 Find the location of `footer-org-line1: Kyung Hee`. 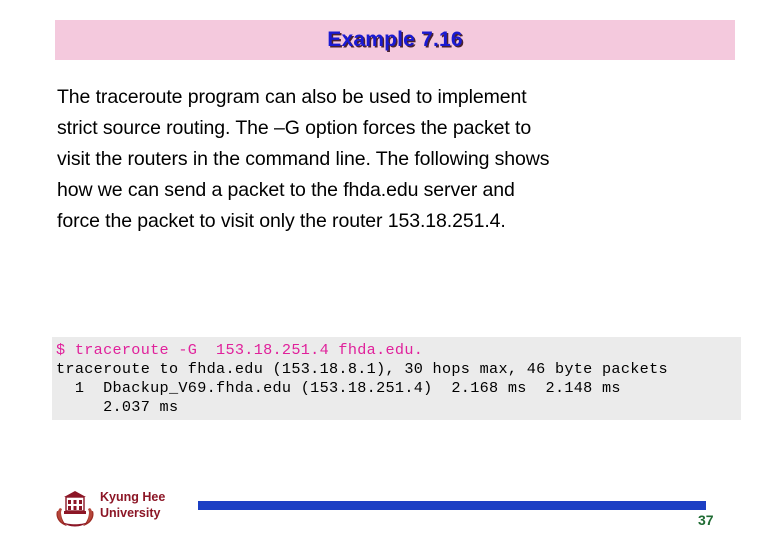

footer-org-line1: Kyung Hee is located at coordinates (133, 497).